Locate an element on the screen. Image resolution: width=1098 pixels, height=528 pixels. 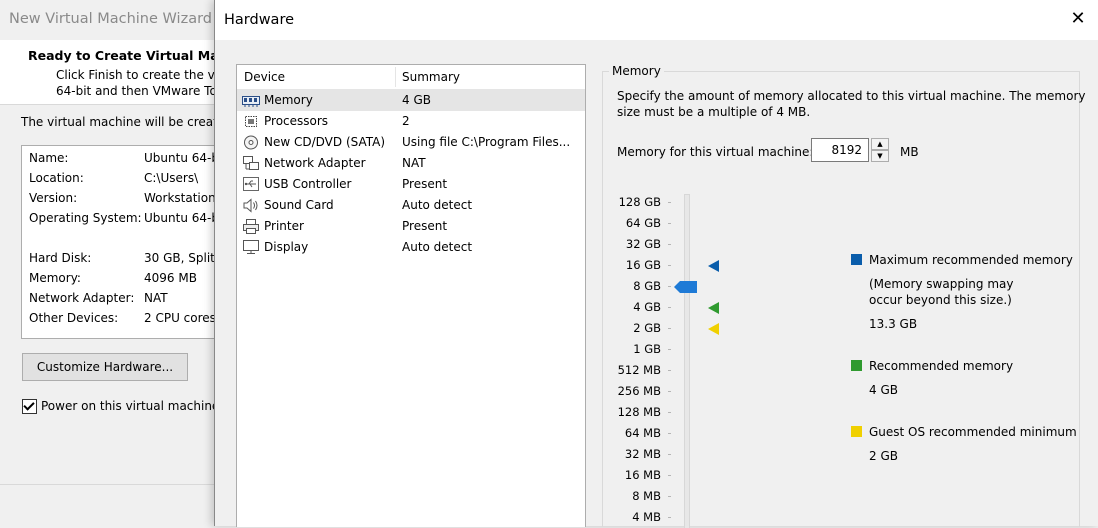
memory-unit: MB is located at coordinates (909, 152).